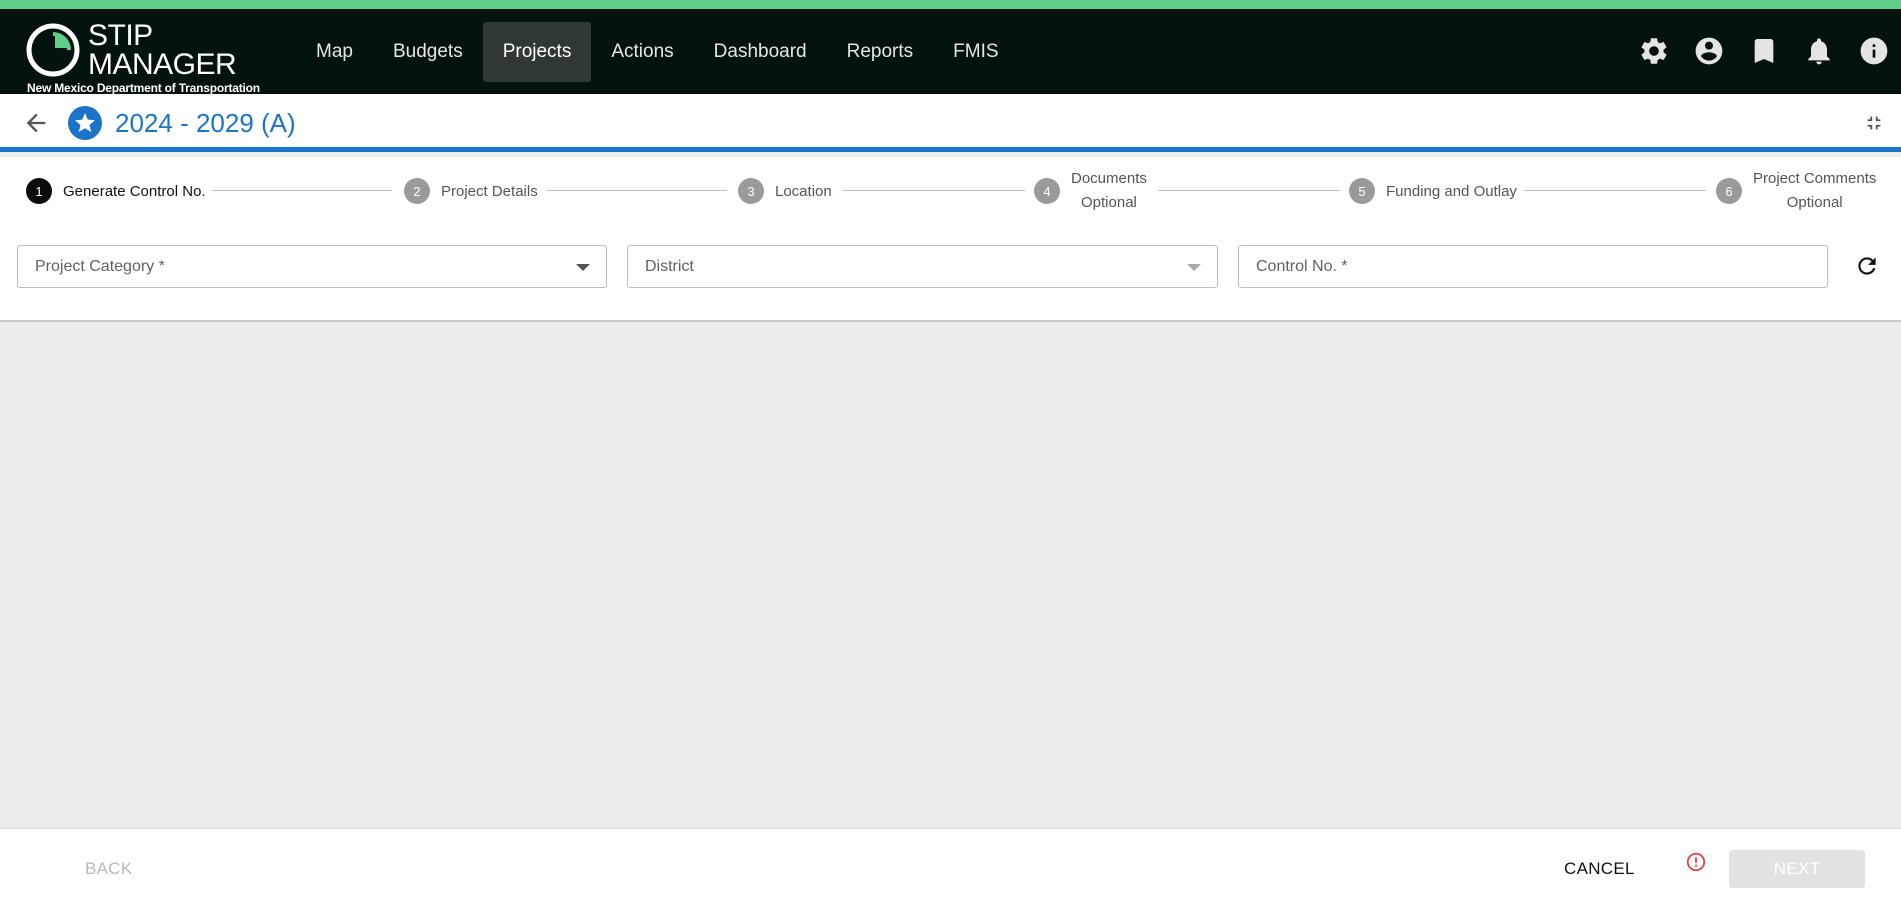  I want to click on info-icon, so click(1873, 51).